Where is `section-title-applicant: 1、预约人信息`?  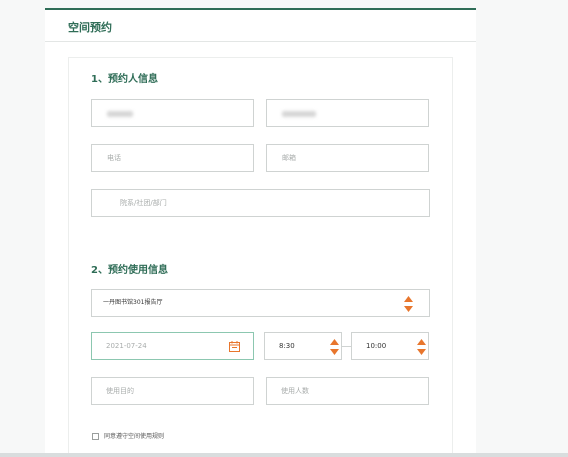
section-title-applicant: 1、预约人信息 is located at coordinates (124, 79).